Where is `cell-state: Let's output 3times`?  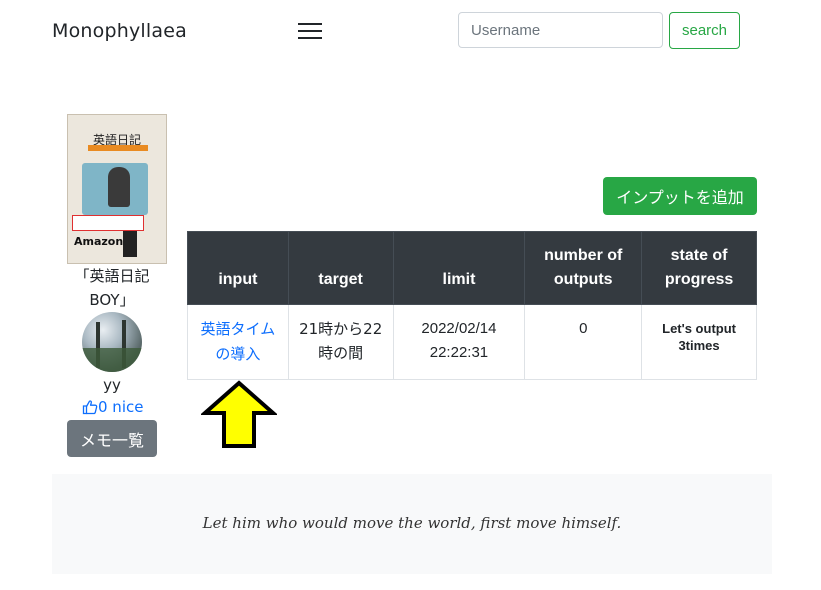
cell-state: Let's output 3times is located at coordinates (699, 342).